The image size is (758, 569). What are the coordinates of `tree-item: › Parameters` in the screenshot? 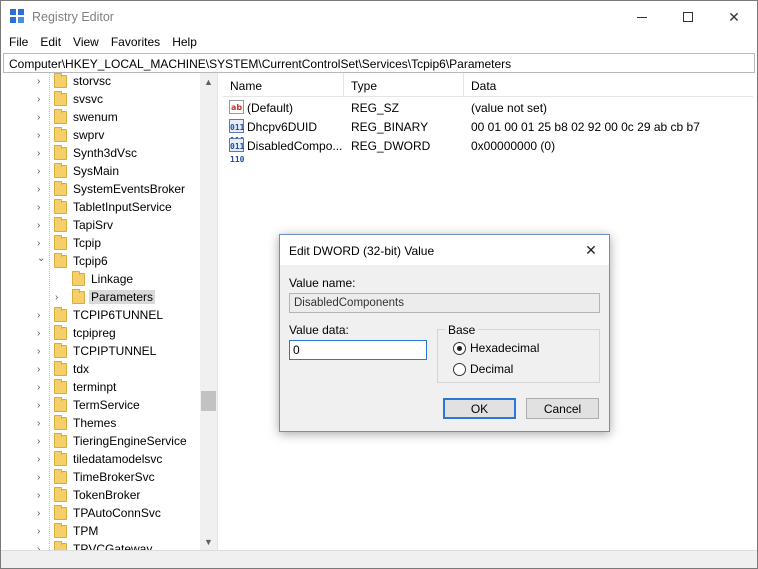 It's located at (101, 298).